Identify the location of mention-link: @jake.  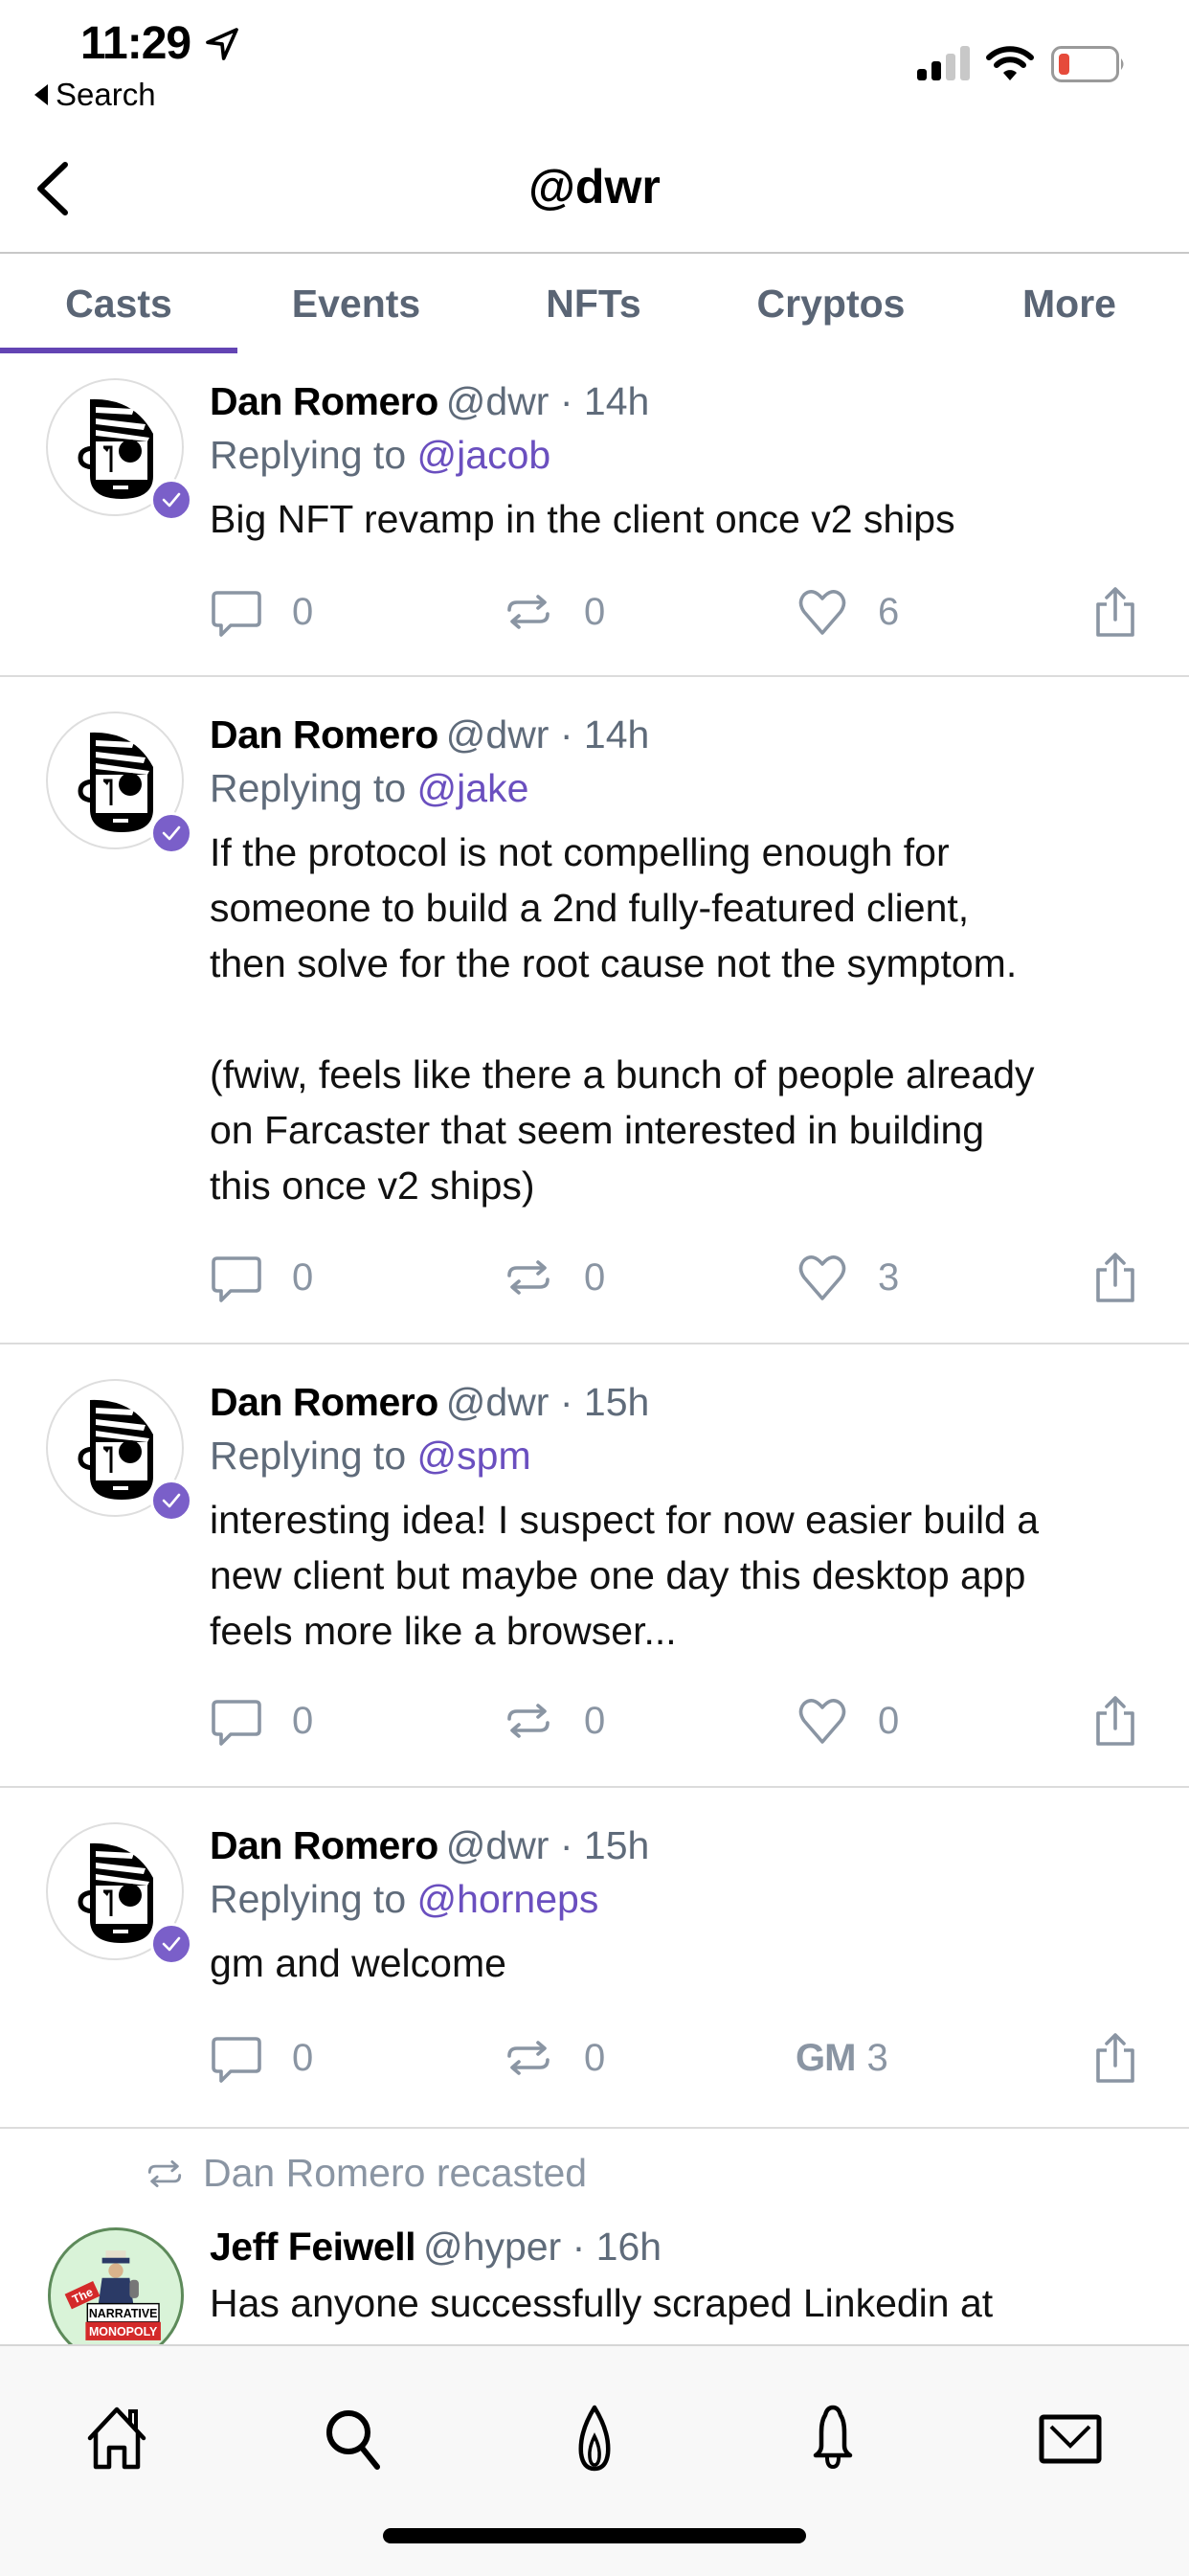
(473, 788).